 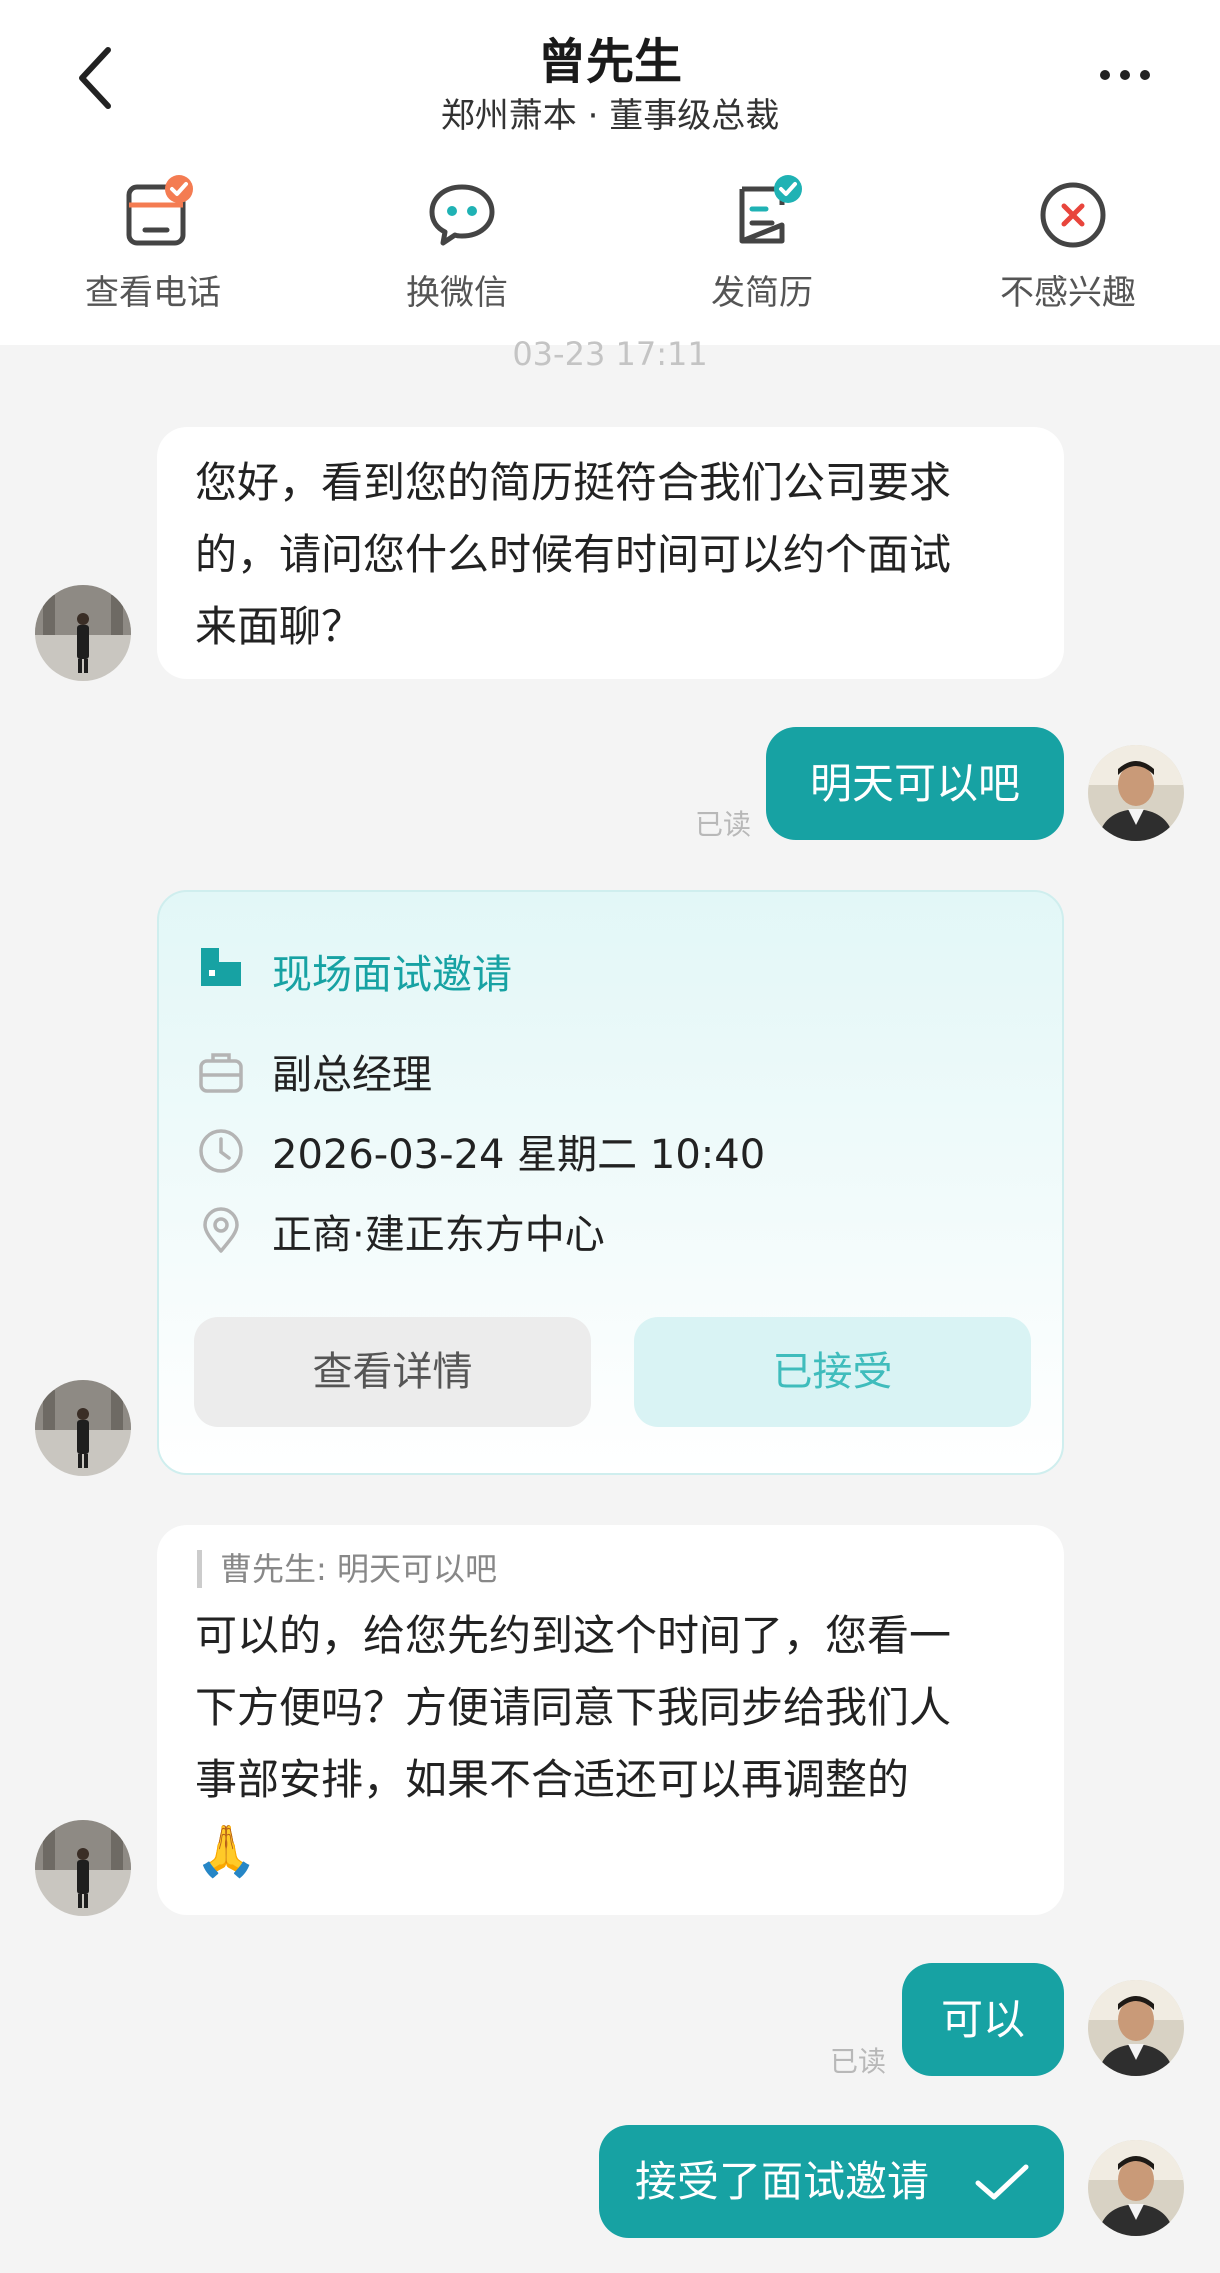 What do you see at coordinates (1073, 215) in the screenshot?
I see `close-circle-icon` at bounding box center [1073, 215].